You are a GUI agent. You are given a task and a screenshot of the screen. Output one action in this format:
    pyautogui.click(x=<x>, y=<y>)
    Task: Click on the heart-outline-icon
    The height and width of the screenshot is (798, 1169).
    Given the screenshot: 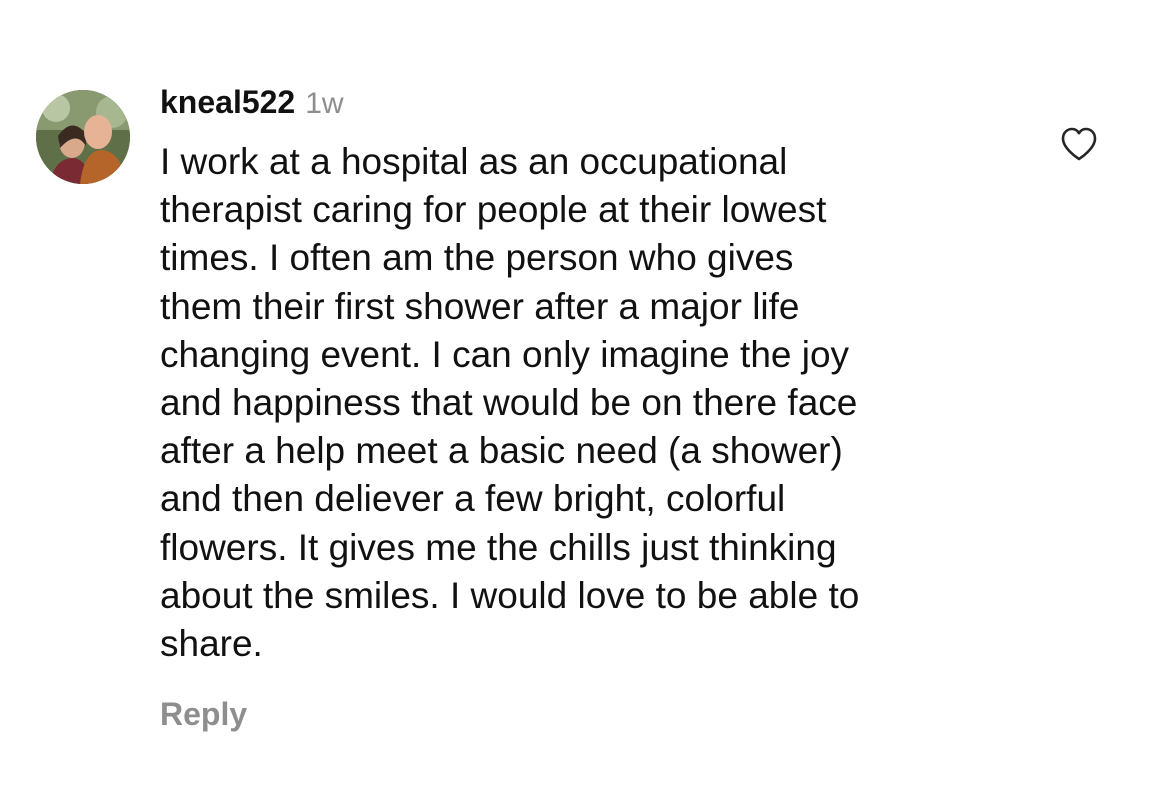 What is the action you would take?
    pyautogui.click(x=1079, y=144)
    